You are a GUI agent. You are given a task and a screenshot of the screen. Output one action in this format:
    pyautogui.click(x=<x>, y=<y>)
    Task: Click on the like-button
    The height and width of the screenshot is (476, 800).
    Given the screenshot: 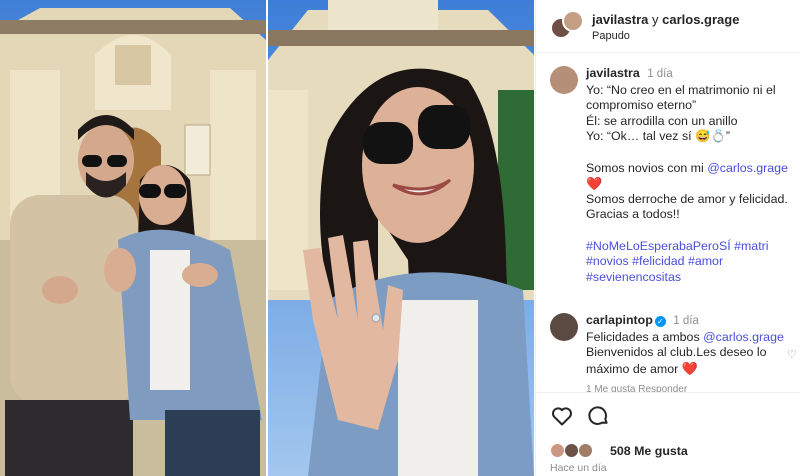 What is the action you would take?
    pyautogui.click(x=562, y=416)
    